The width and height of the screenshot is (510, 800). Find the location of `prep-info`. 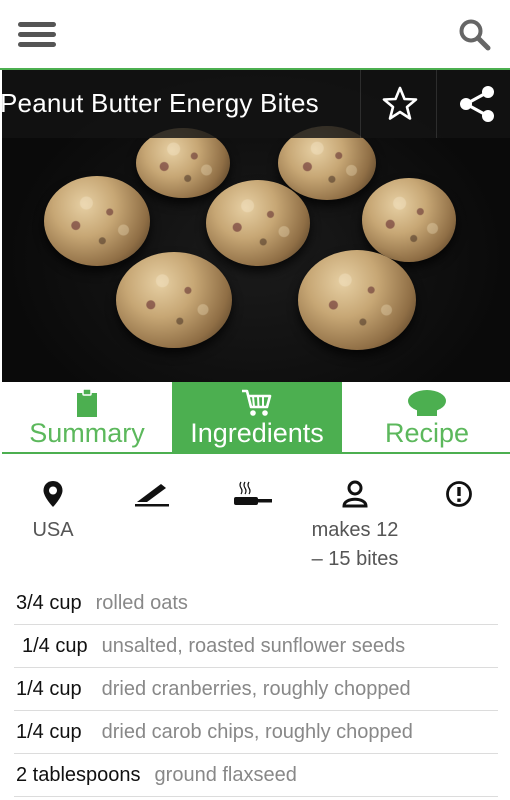

prep-info is located at coordinates (153, 494).